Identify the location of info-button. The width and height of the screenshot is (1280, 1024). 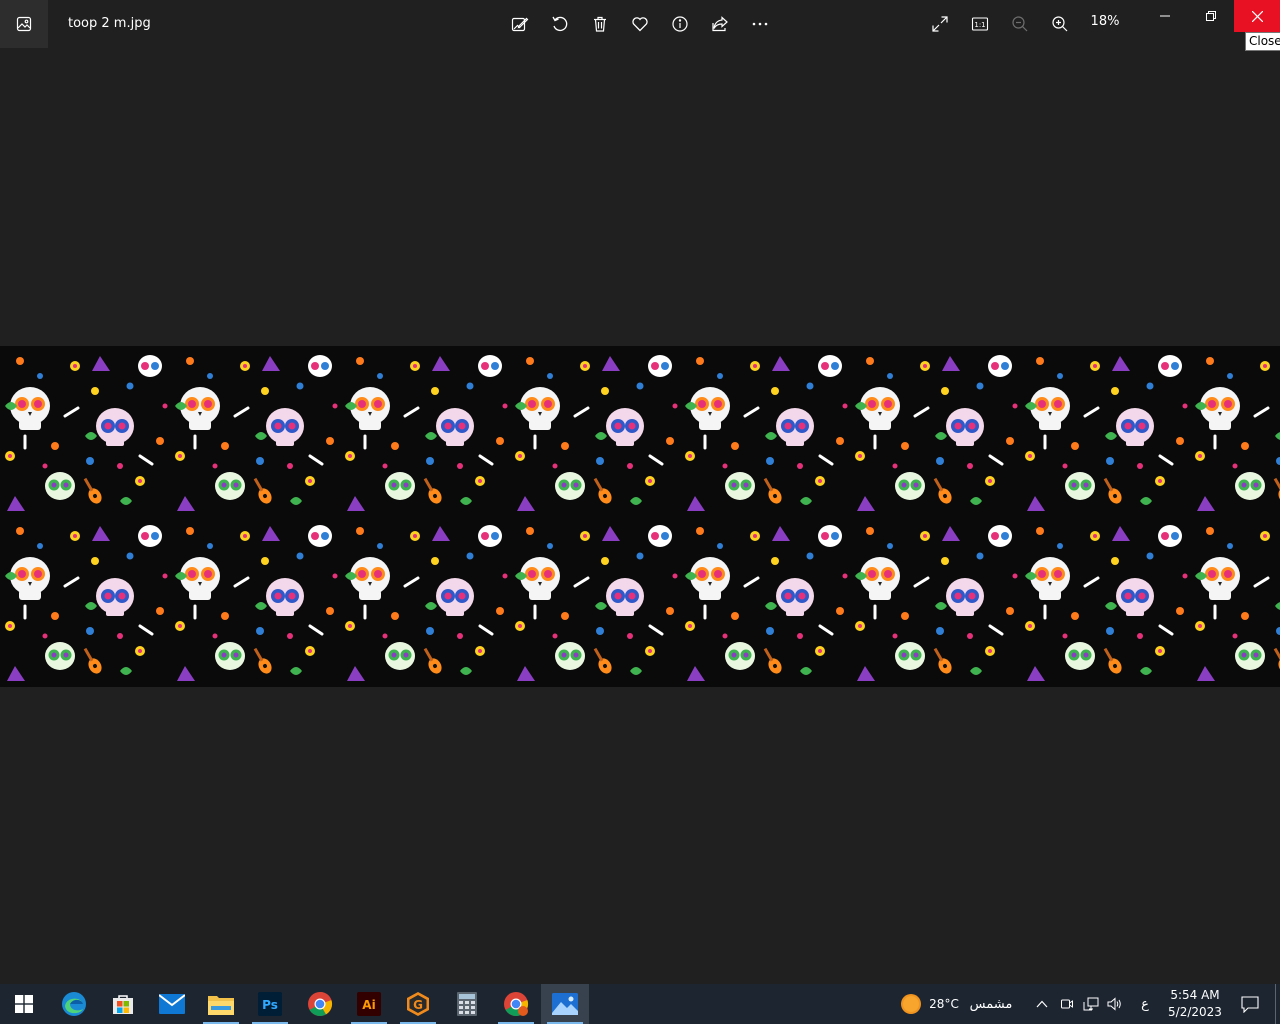
(680, 24).